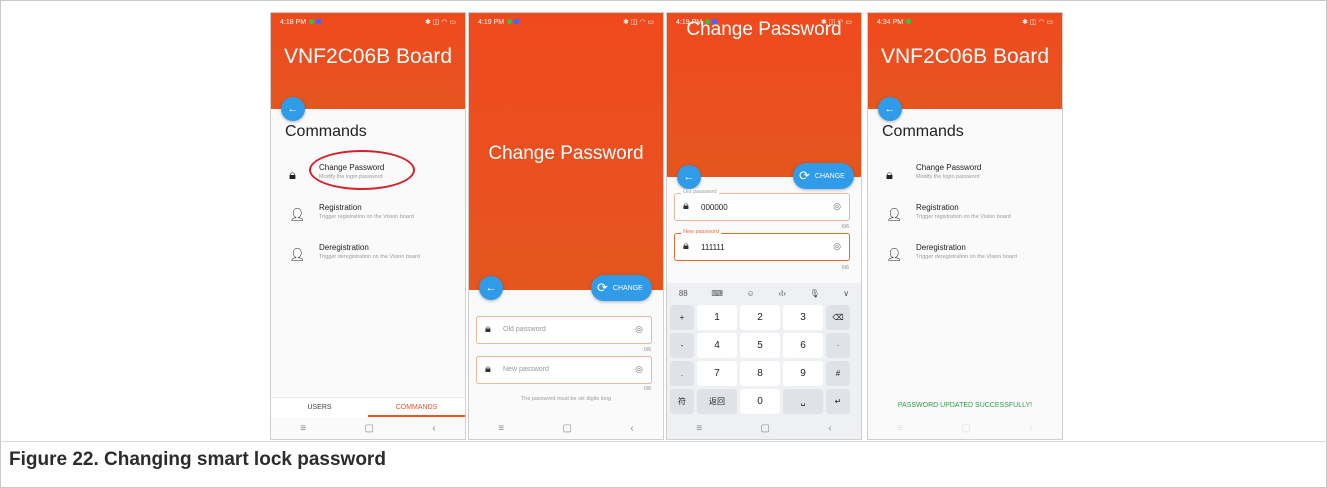 The height and width of the screenshot is (488, 1327). I want to click on key-0: 0, so click(760, 401).